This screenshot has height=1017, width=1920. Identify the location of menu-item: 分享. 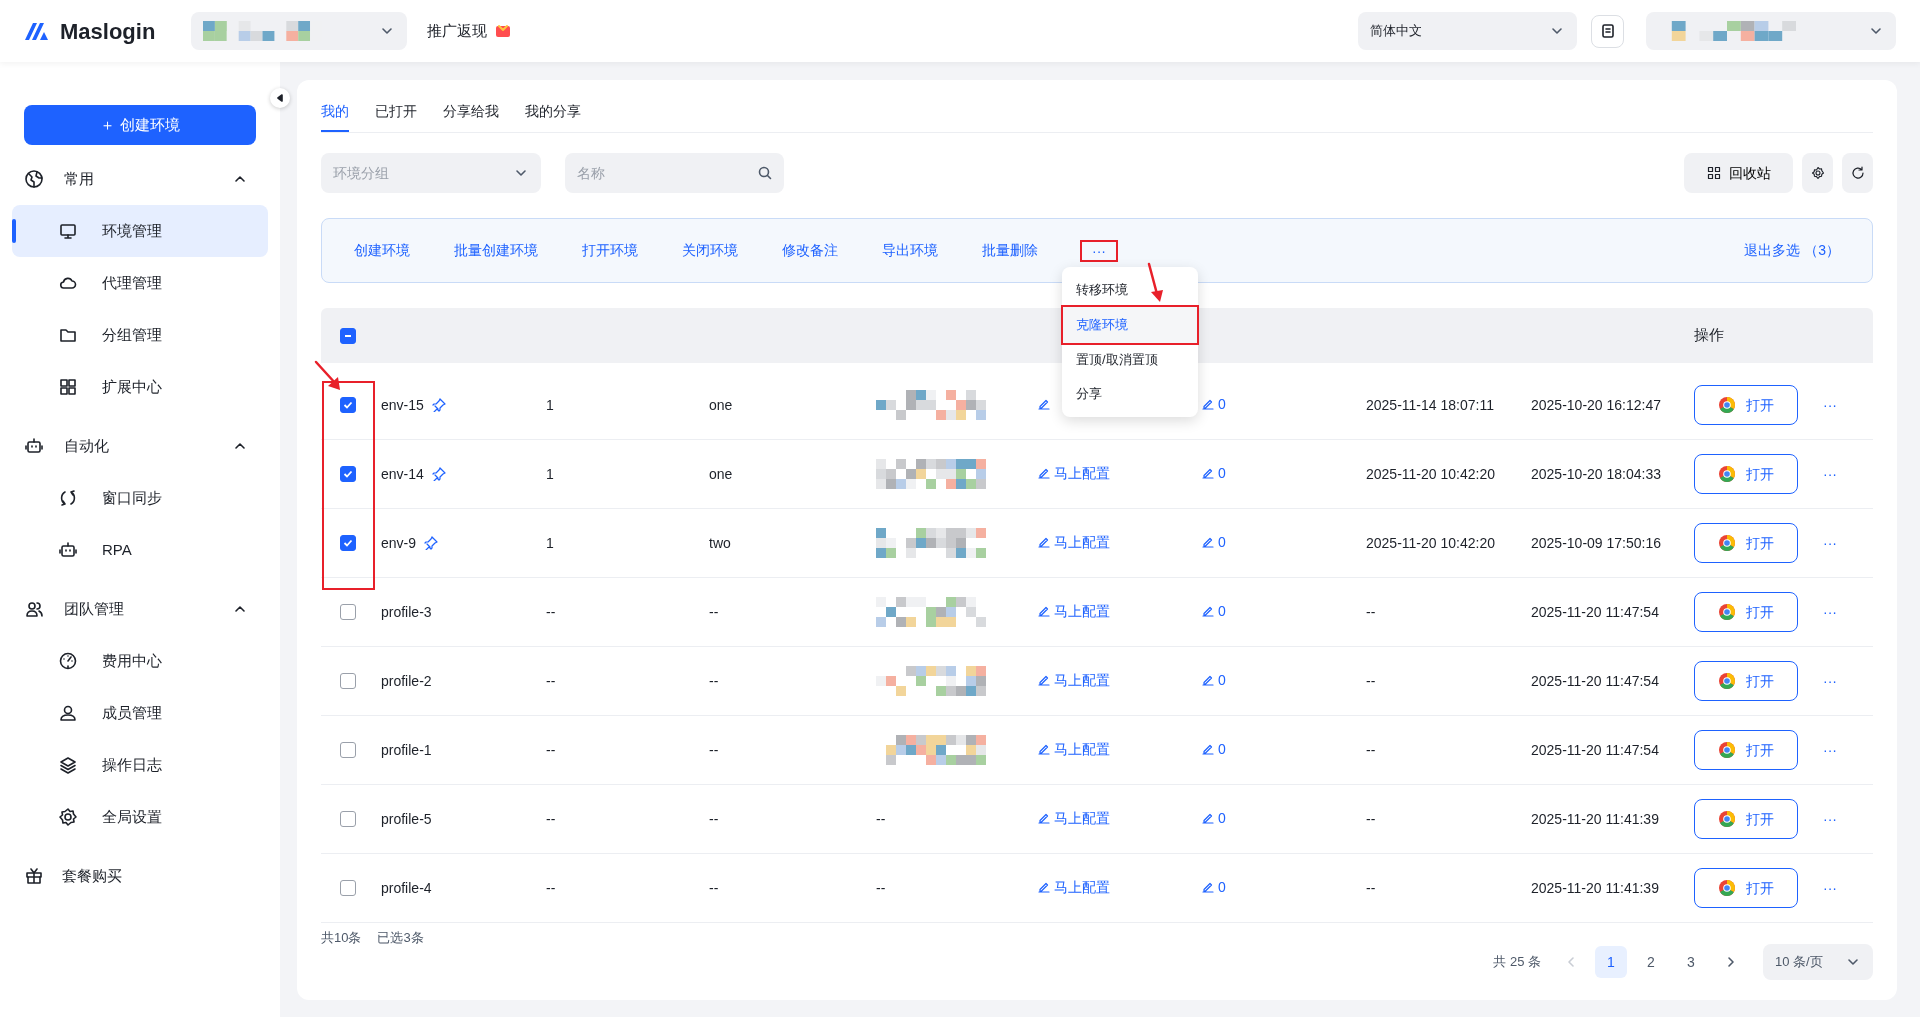
(1130, 394).